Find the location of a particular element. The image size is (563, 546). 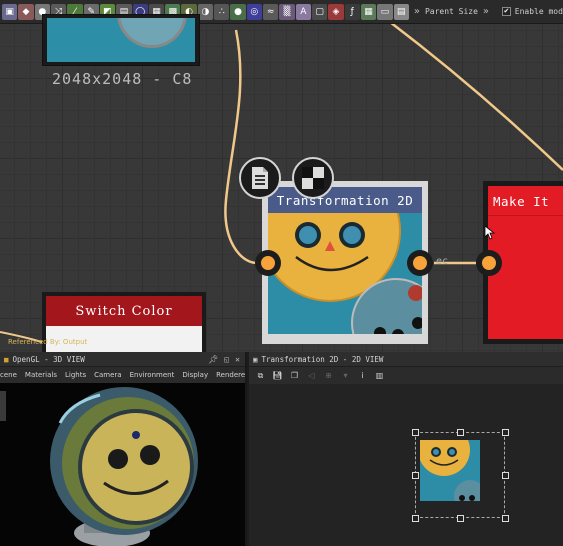

parent-size-chevron-icon: » is located at coordinates (486, 11).